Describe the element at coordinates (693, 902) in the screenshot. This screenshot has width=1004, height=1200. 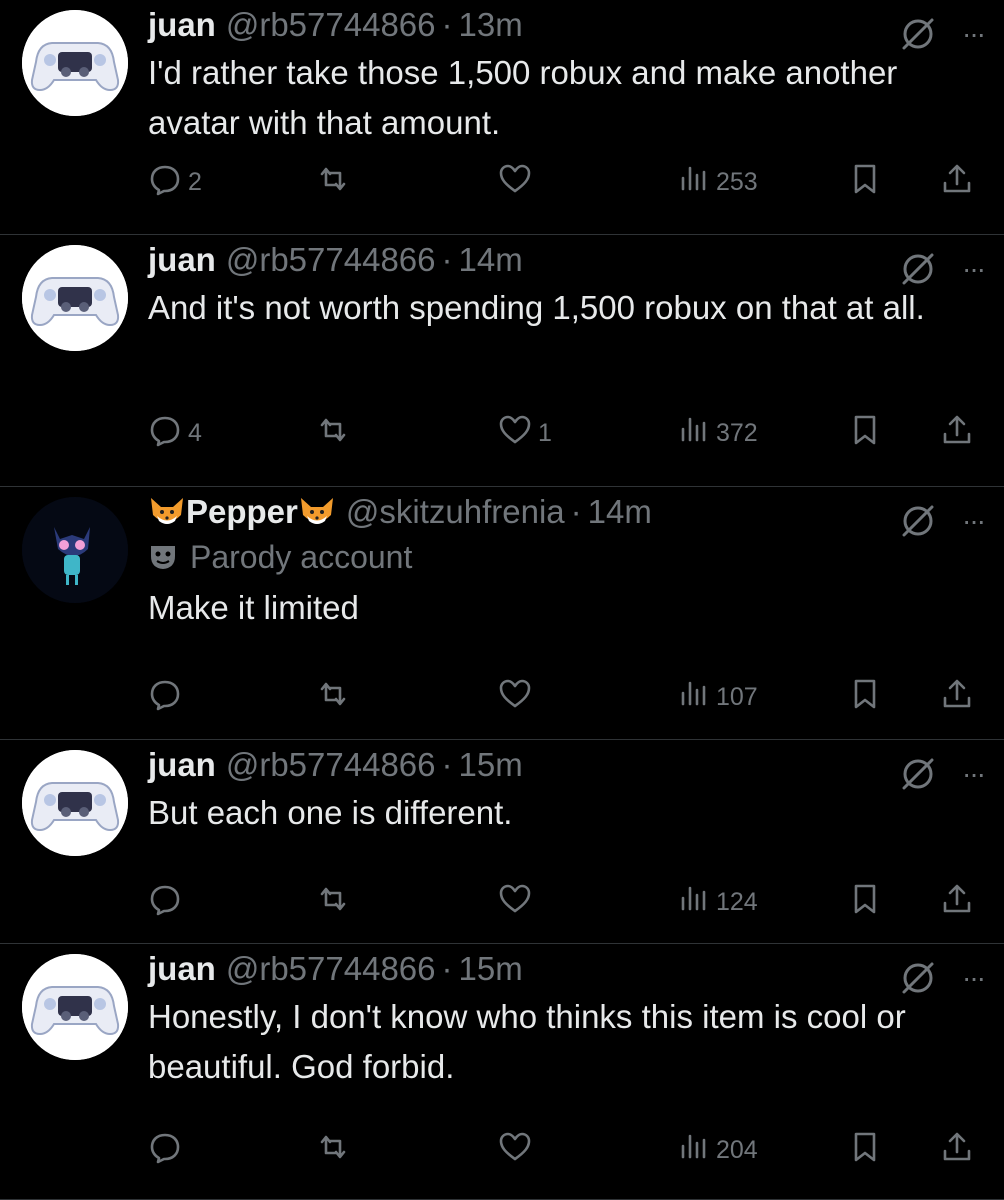
I see `views-icon` at that location.